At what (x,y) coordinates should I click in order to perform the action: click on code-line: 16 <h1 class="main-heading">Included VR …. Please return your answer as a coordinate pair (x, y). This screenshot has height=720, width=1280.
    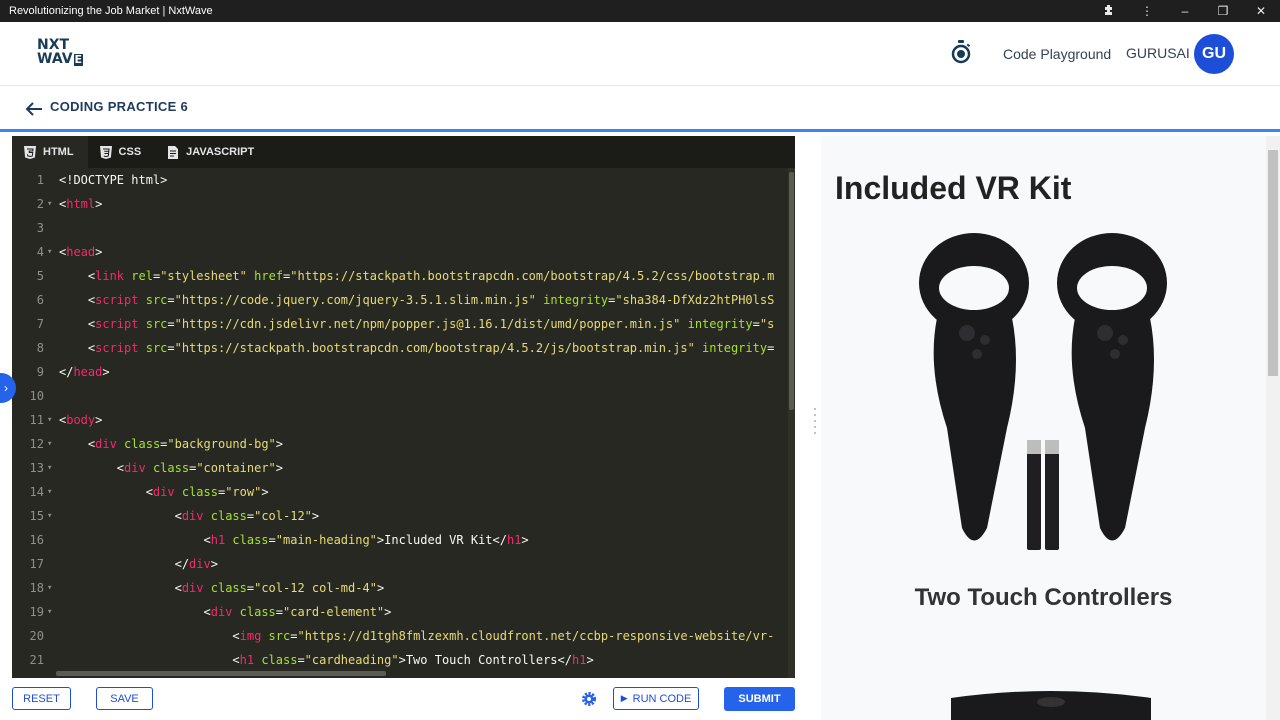
    Looking at the image, I should click on (400, 540).